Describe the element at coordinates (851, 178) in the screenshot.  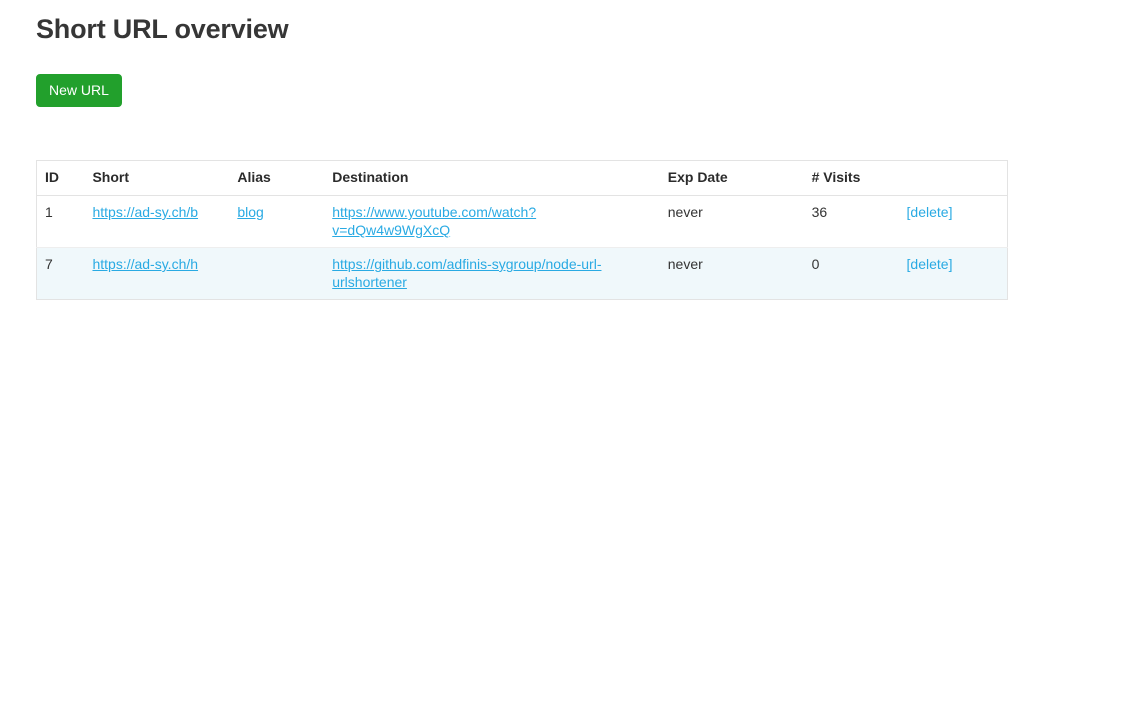
I see `column-header-visits: # Visits` at that location.